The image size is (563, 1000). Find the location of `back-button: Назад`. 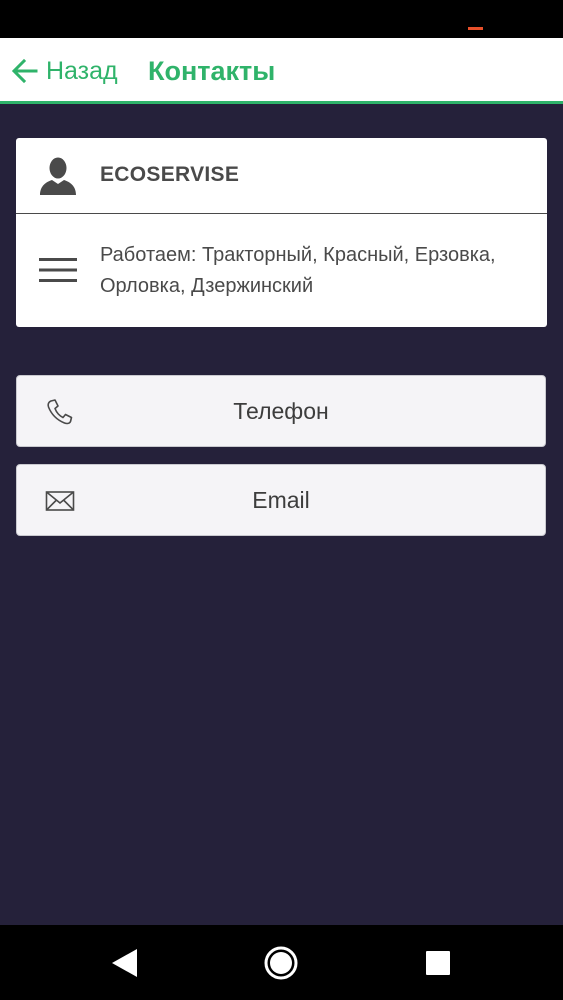

back-button: Назад is located at coordinates (64, 71).